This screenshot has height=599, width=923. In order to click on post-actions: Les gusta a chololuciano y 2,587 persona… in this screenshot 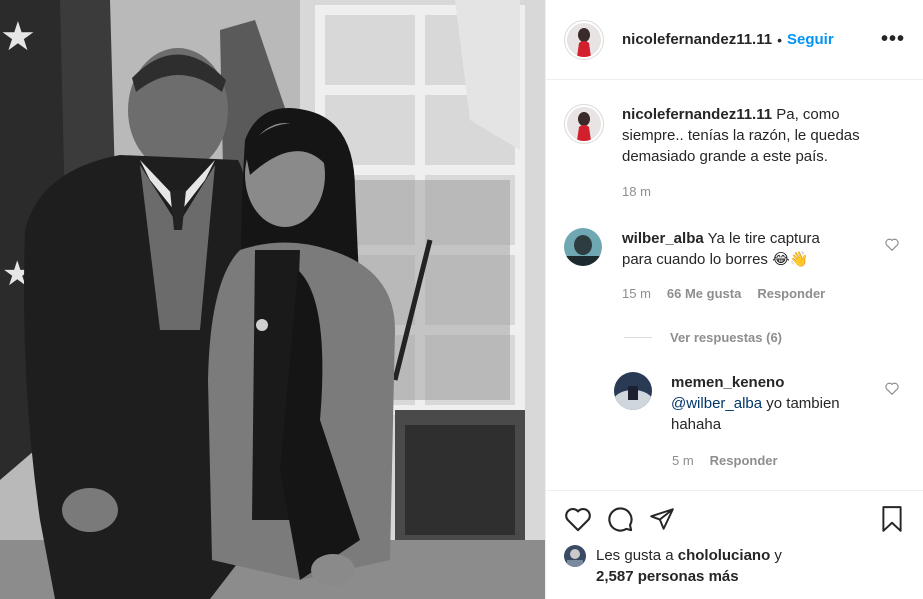, I will do `click(734, 538)`.